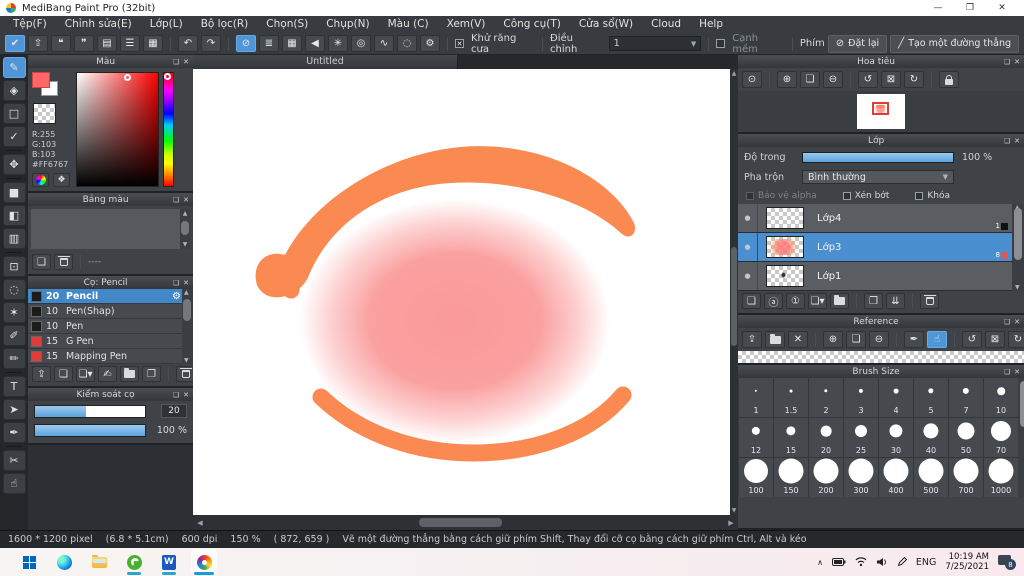 This screenshot has height=576, width=1024. Describe the element at coordinates (931, 437) in the screenshot. I see `brush-size-option: 40` at that location.